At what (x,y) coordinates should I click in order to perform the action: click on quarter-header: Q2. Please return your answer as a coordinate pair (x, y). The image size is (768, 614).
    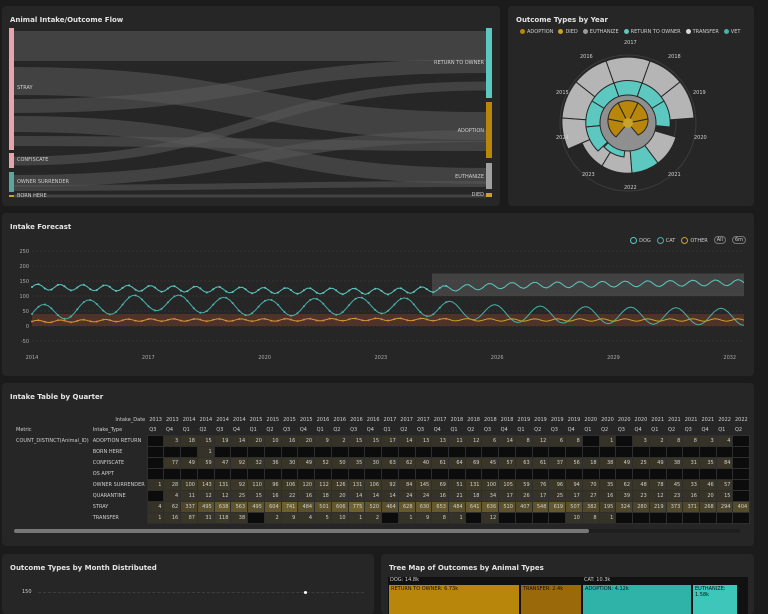
    Looking at the image, I should click on (605, 430).